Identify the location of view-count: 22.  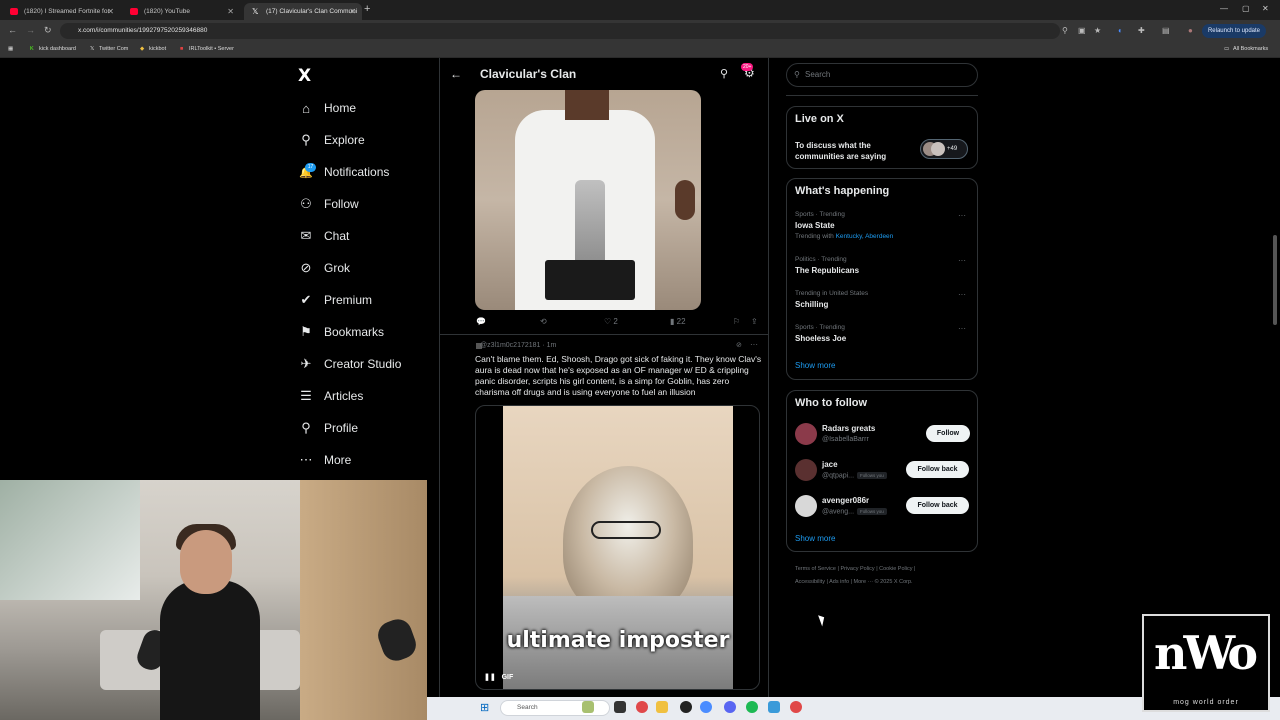
(681, 321).